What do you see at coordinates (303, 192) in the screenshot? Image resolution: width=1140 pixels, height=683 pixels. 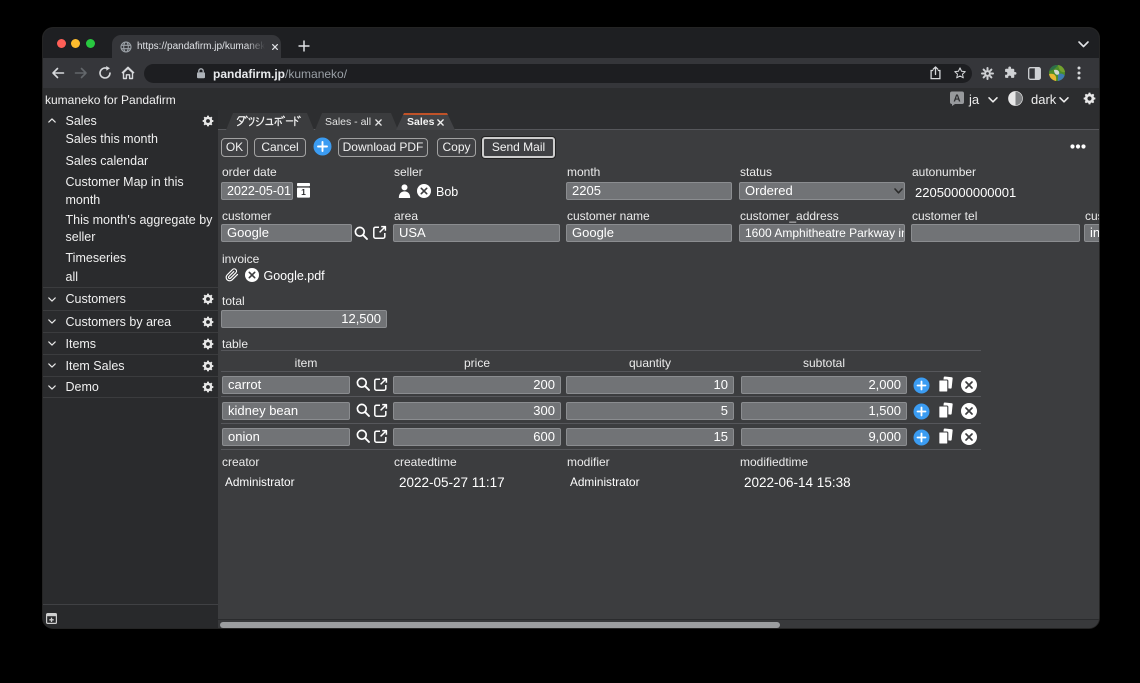 I see `svg-text: 1` at bounding box center [303, 192].